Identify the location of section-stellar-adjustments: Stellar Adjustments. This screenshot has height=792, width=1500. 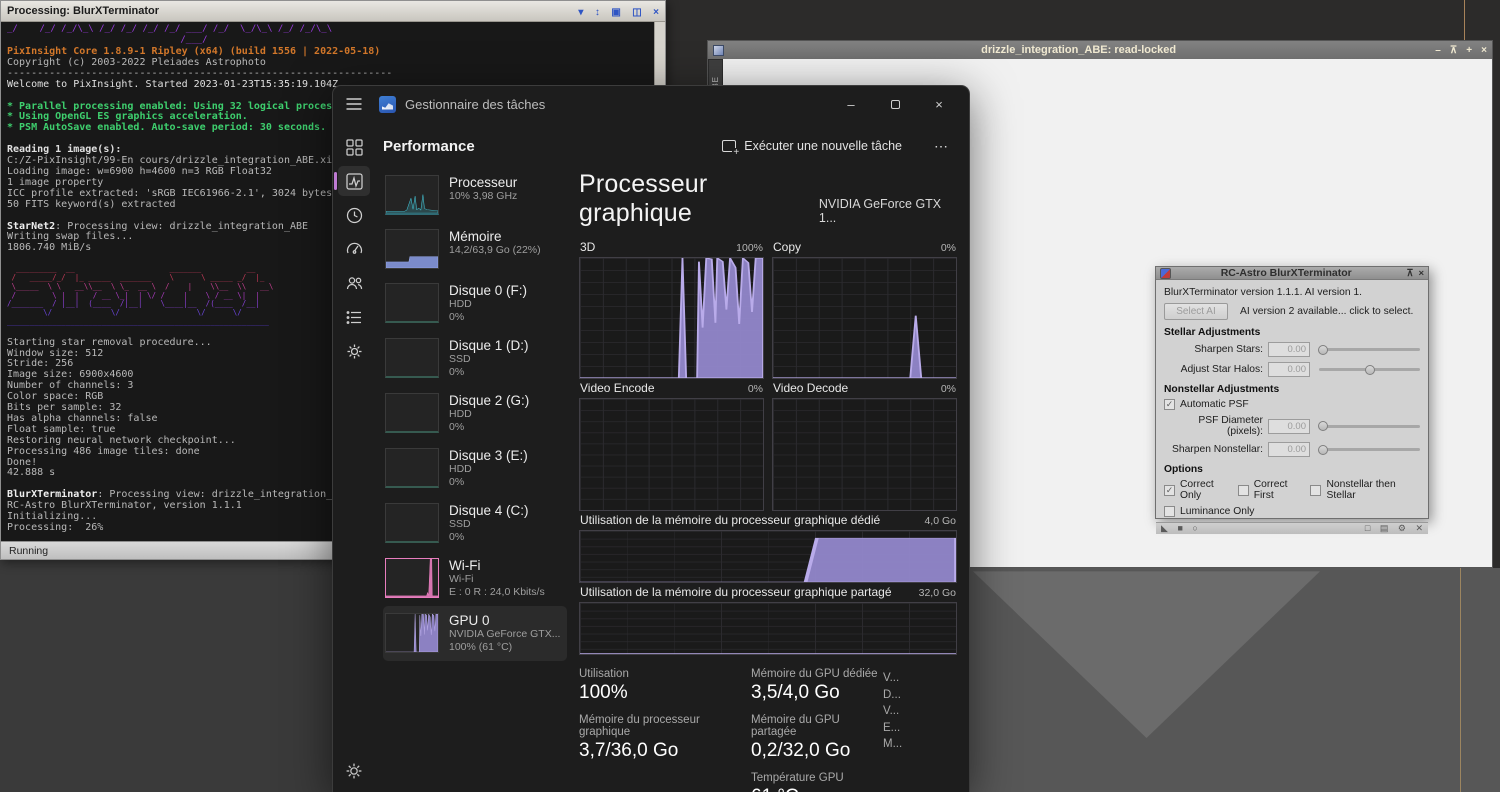
(1212, 332).